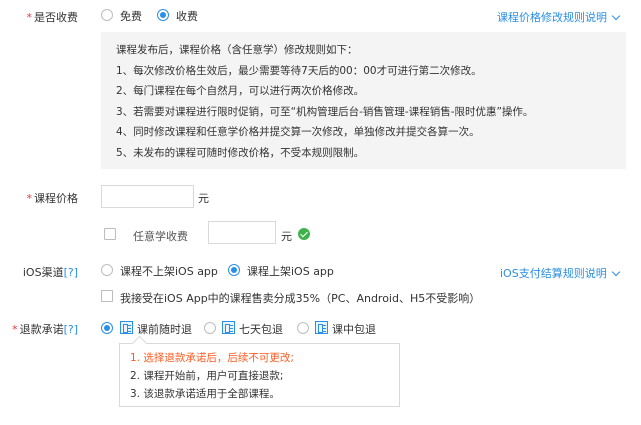 Image resolution: width=641 pixels, height=425 pixels. I want to click on price-rules-link: 课程价格修改规则说明, so click(559, 17).